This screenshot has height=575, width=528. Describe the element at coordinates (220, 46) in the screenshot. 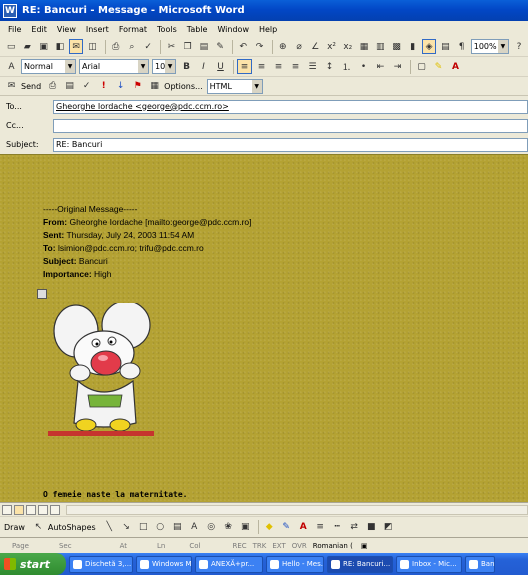

I see `format-painter-icon: ✎` at that location.